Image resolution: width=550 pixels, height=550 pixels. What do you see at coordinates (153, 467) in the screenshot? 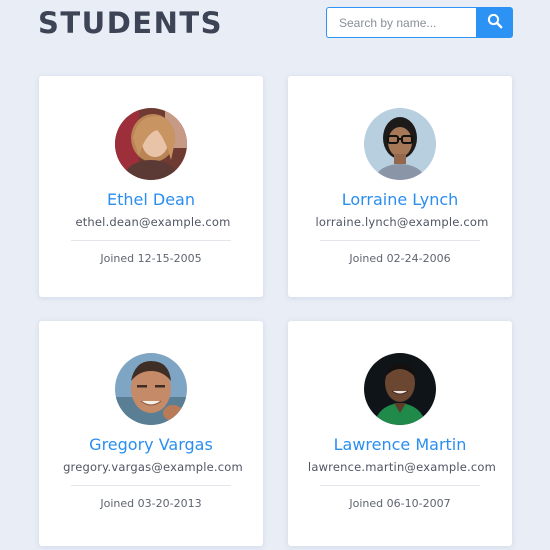
I see `student-email: gregory.vargas@example.com` at bounding box center [153, 467].